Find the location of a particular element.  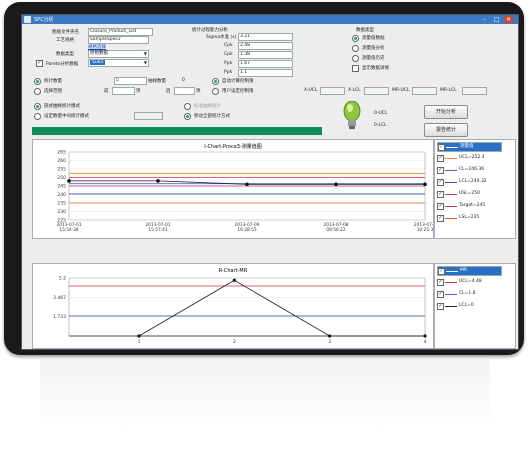

sub-select: Sub1 ▼ is located at coordinates (118, 63).